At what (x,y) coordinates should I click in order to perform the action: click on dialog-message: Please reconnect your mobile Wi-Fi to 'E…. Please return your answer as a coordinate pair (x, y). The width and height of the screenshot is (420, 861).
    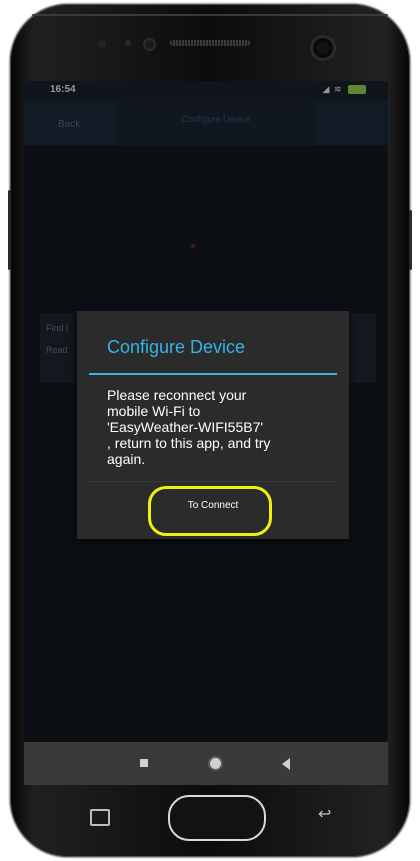
    Looking at the image, I should click on (189, 427).